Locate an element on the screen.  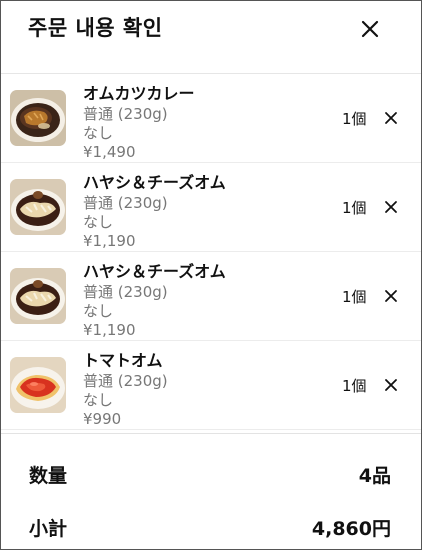
item-price: ¥990 is located at coordinates (102, 419).